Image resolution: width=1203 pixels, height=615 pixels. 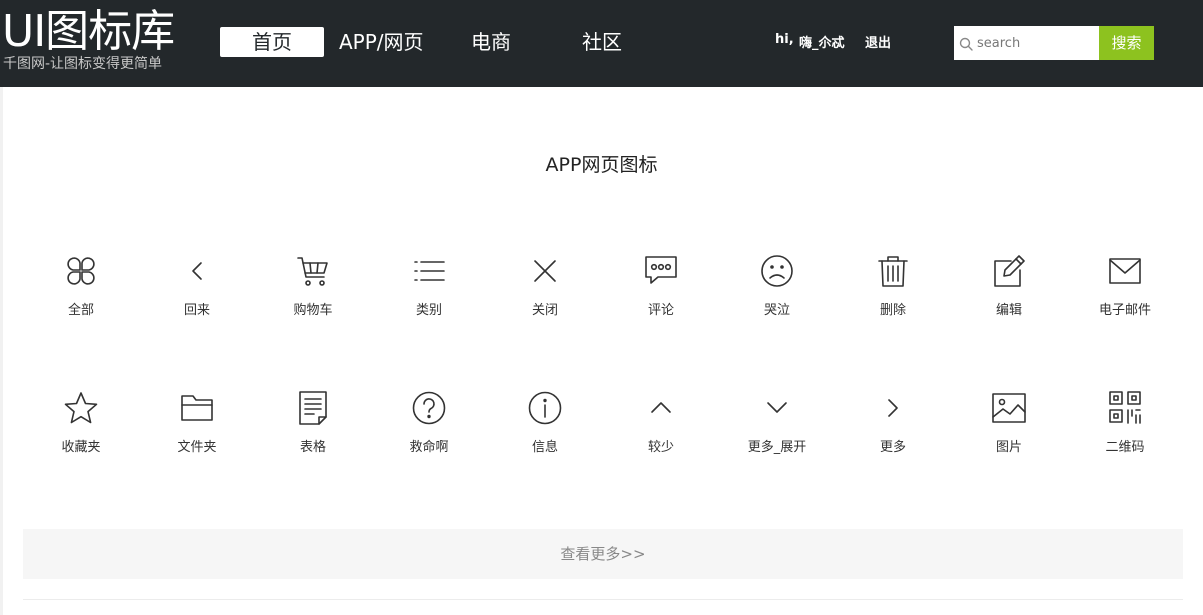 I want to click on nav-ecommerce: 电商, so click(x=491, y=42).